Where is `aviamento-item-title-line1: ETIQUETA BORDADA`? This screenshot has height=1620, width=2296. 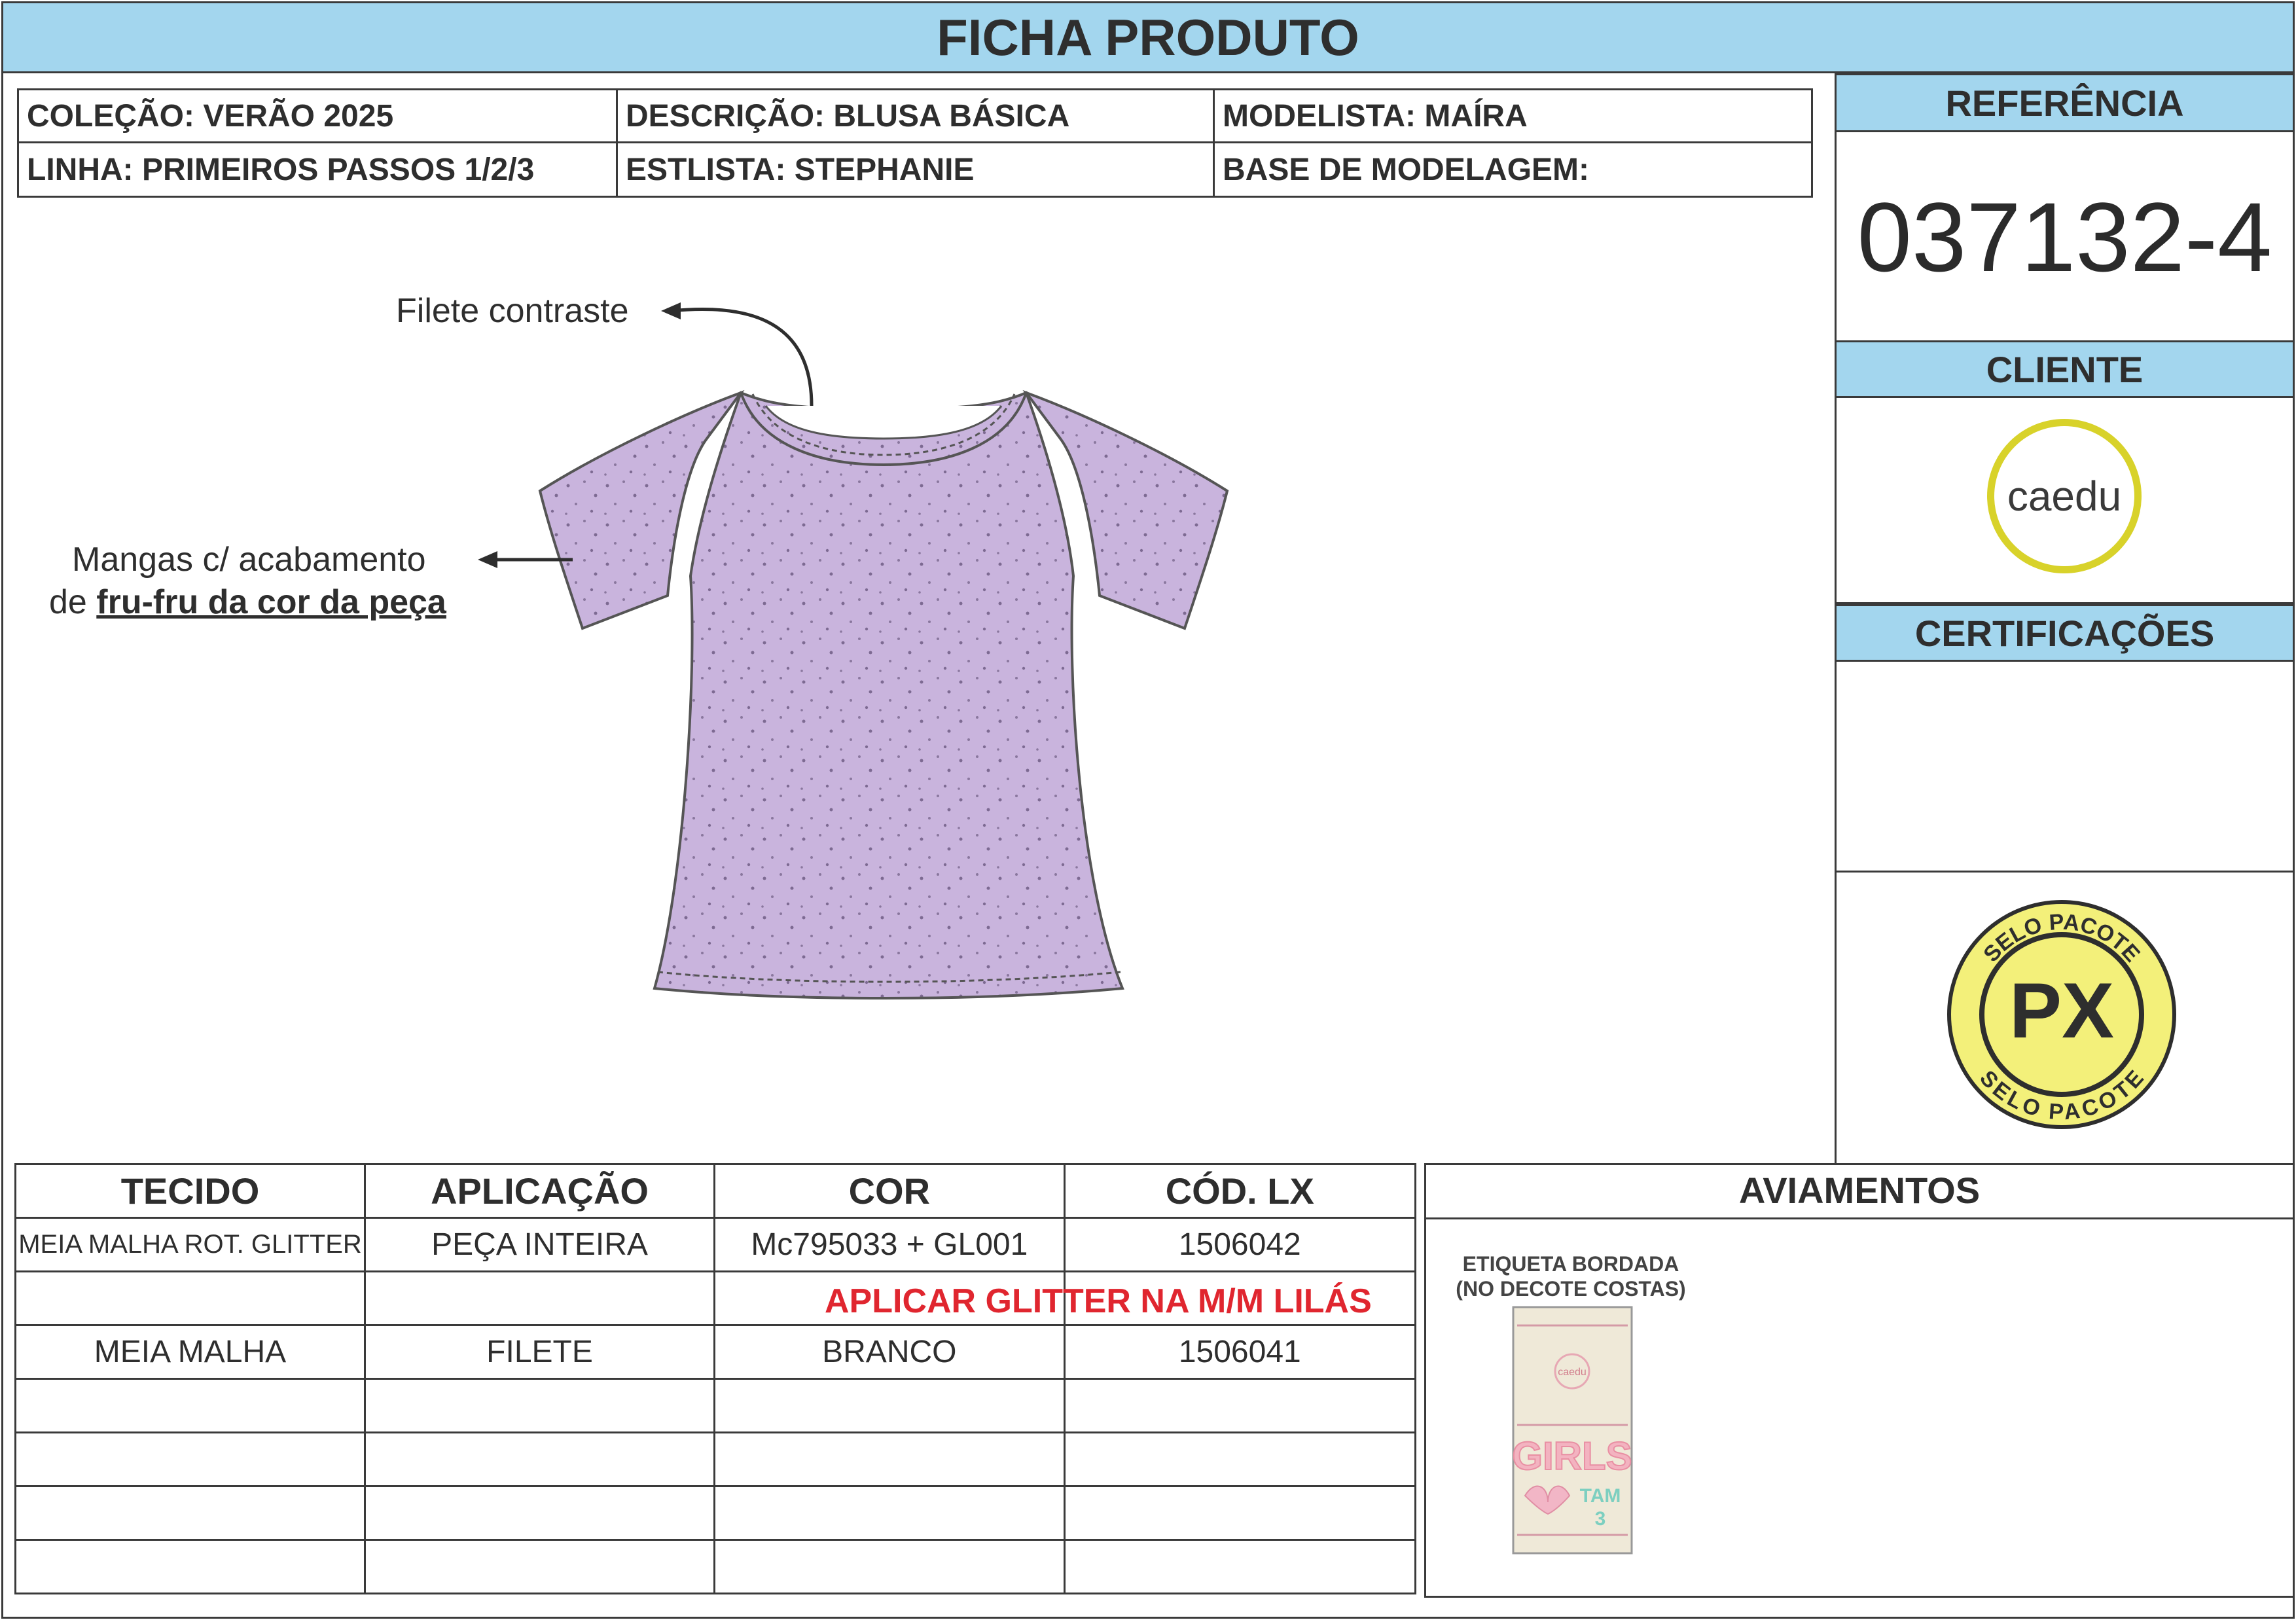
aviamento-item-title-line1: ETIQUETA BORDADA is located at coordinates (1570, 1264).